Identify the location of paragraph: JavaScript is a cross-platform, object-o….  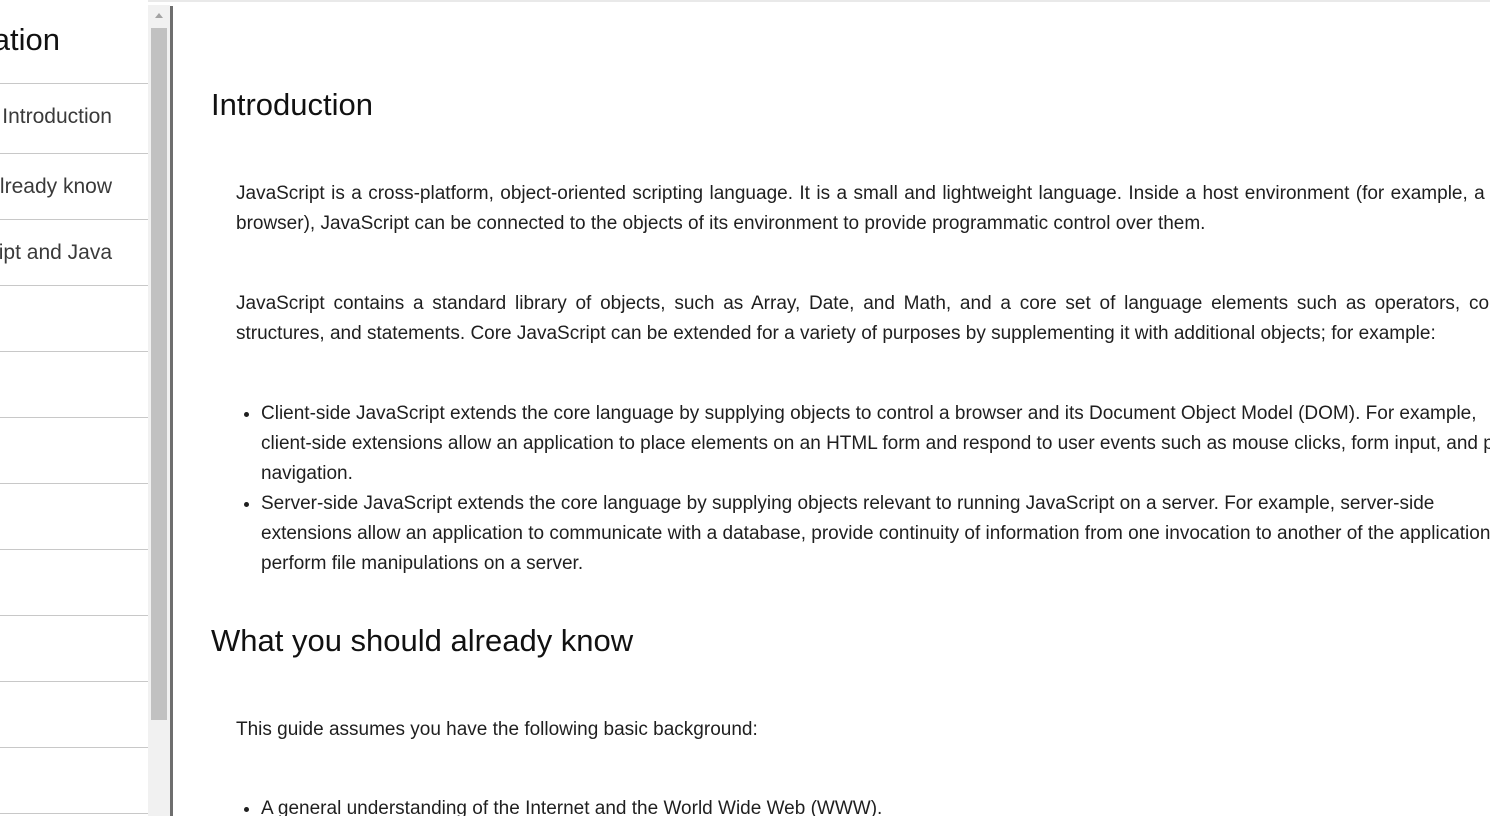
(863, 208).